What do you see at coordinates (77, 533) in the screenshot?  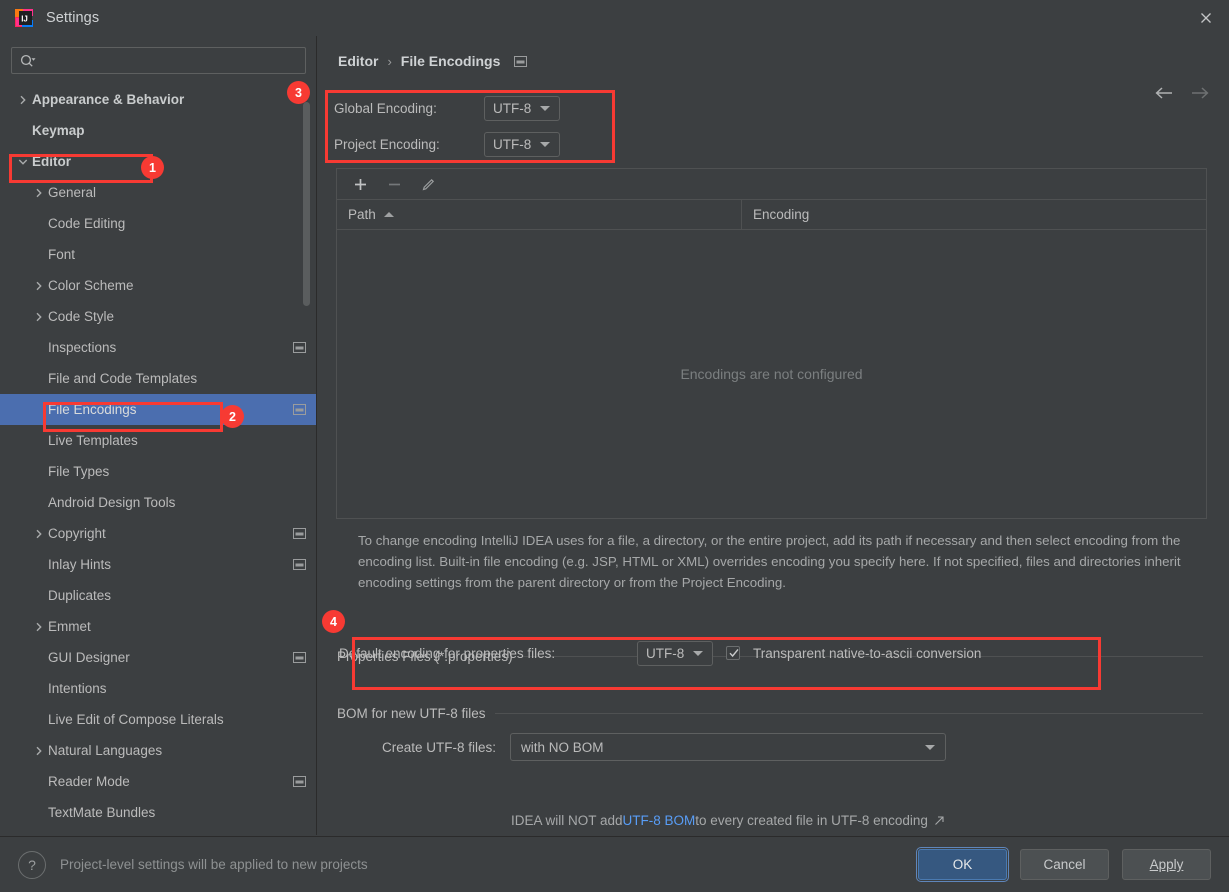 I see `sidebar-item-label: Copyright` at bounding box center [77, 533].